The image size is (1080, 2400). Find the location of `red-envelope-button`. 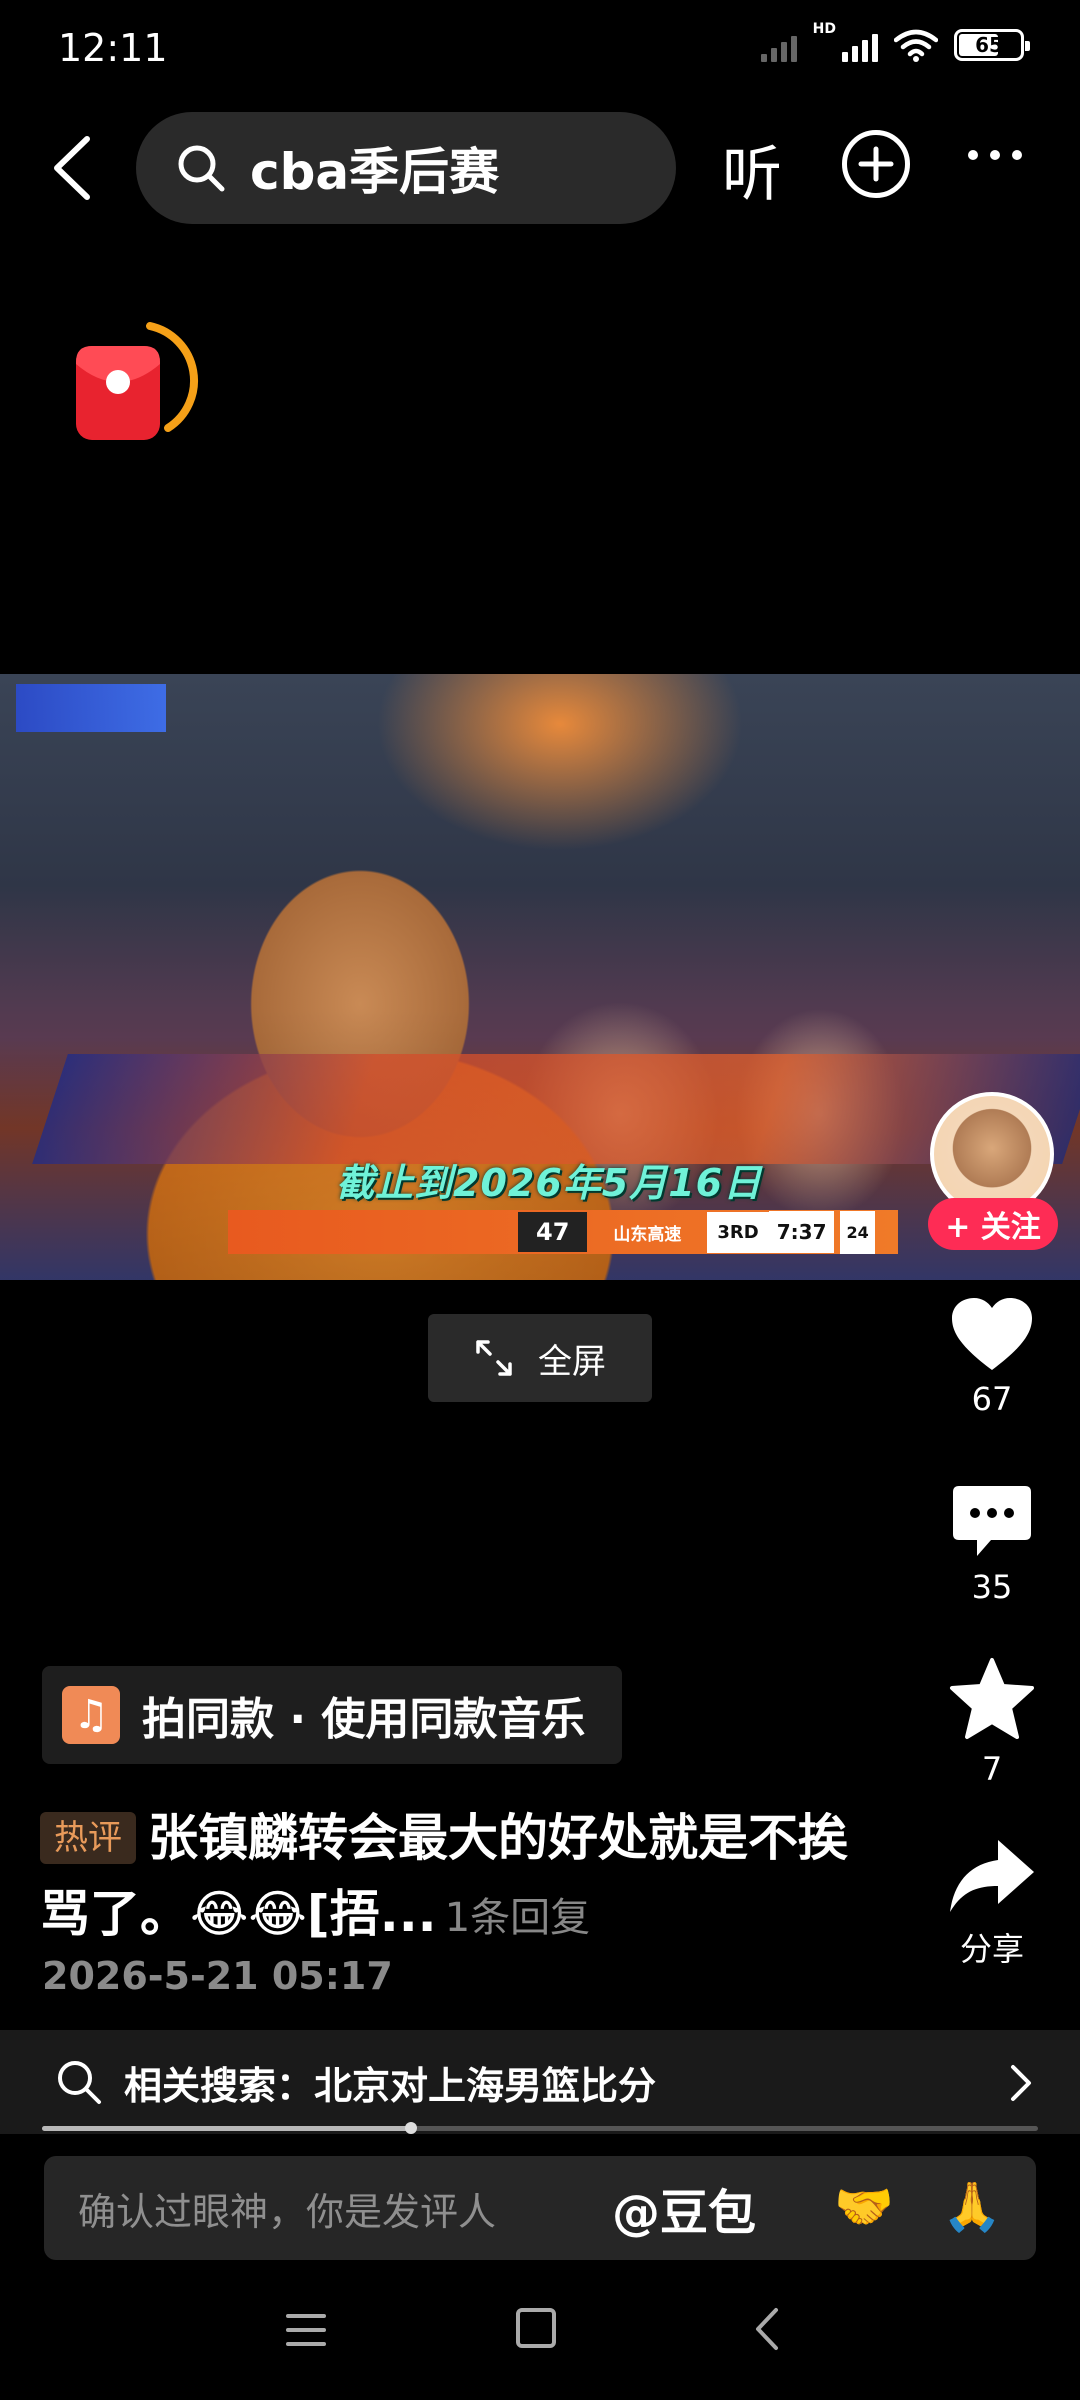

red-envelope-button is located at coordinates (134, 385).